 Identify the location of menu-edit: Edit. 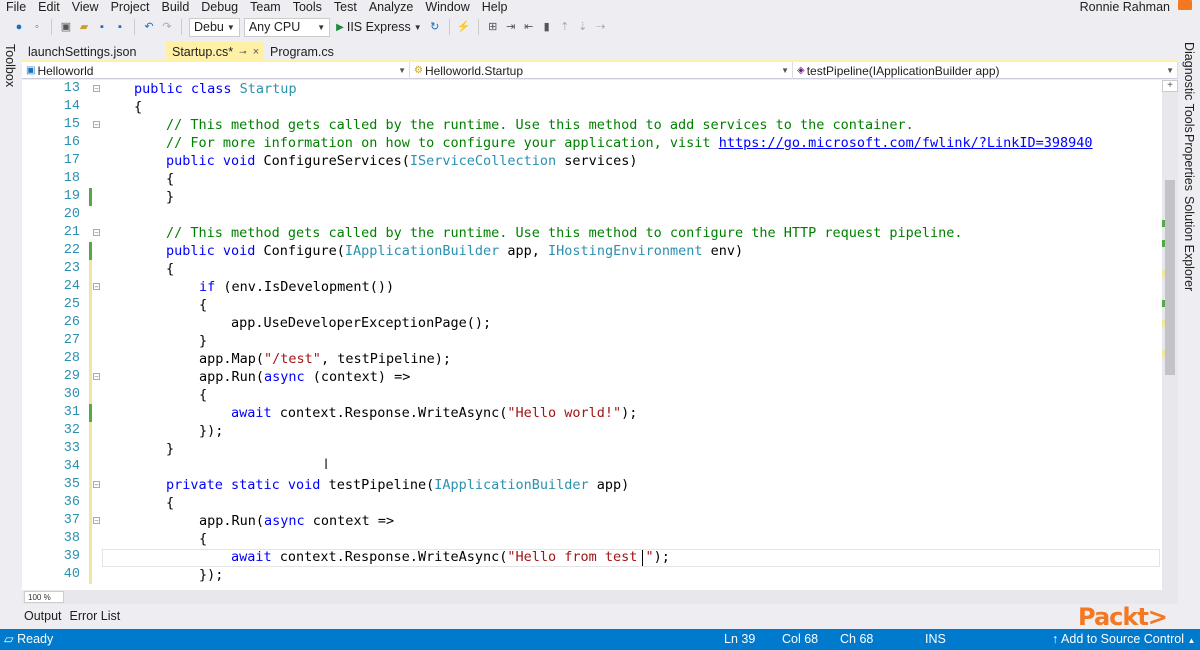
(49, 7).